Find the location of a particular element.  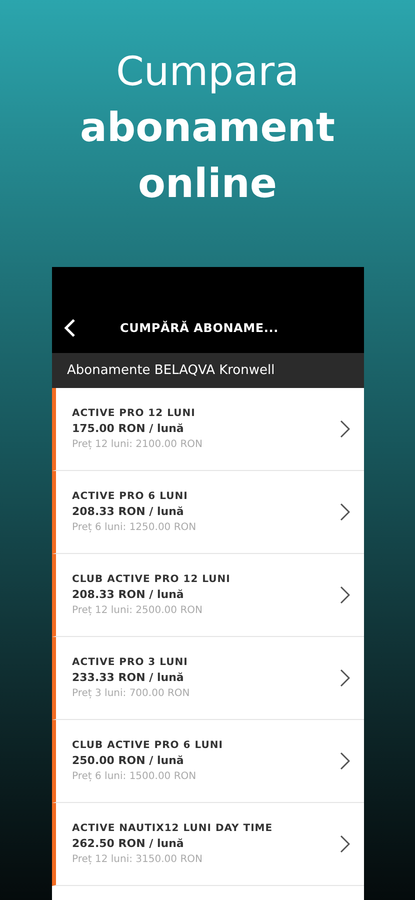

total-price: Preț 6 luni: 1250.00 RON is located at coordinates (135, 527).